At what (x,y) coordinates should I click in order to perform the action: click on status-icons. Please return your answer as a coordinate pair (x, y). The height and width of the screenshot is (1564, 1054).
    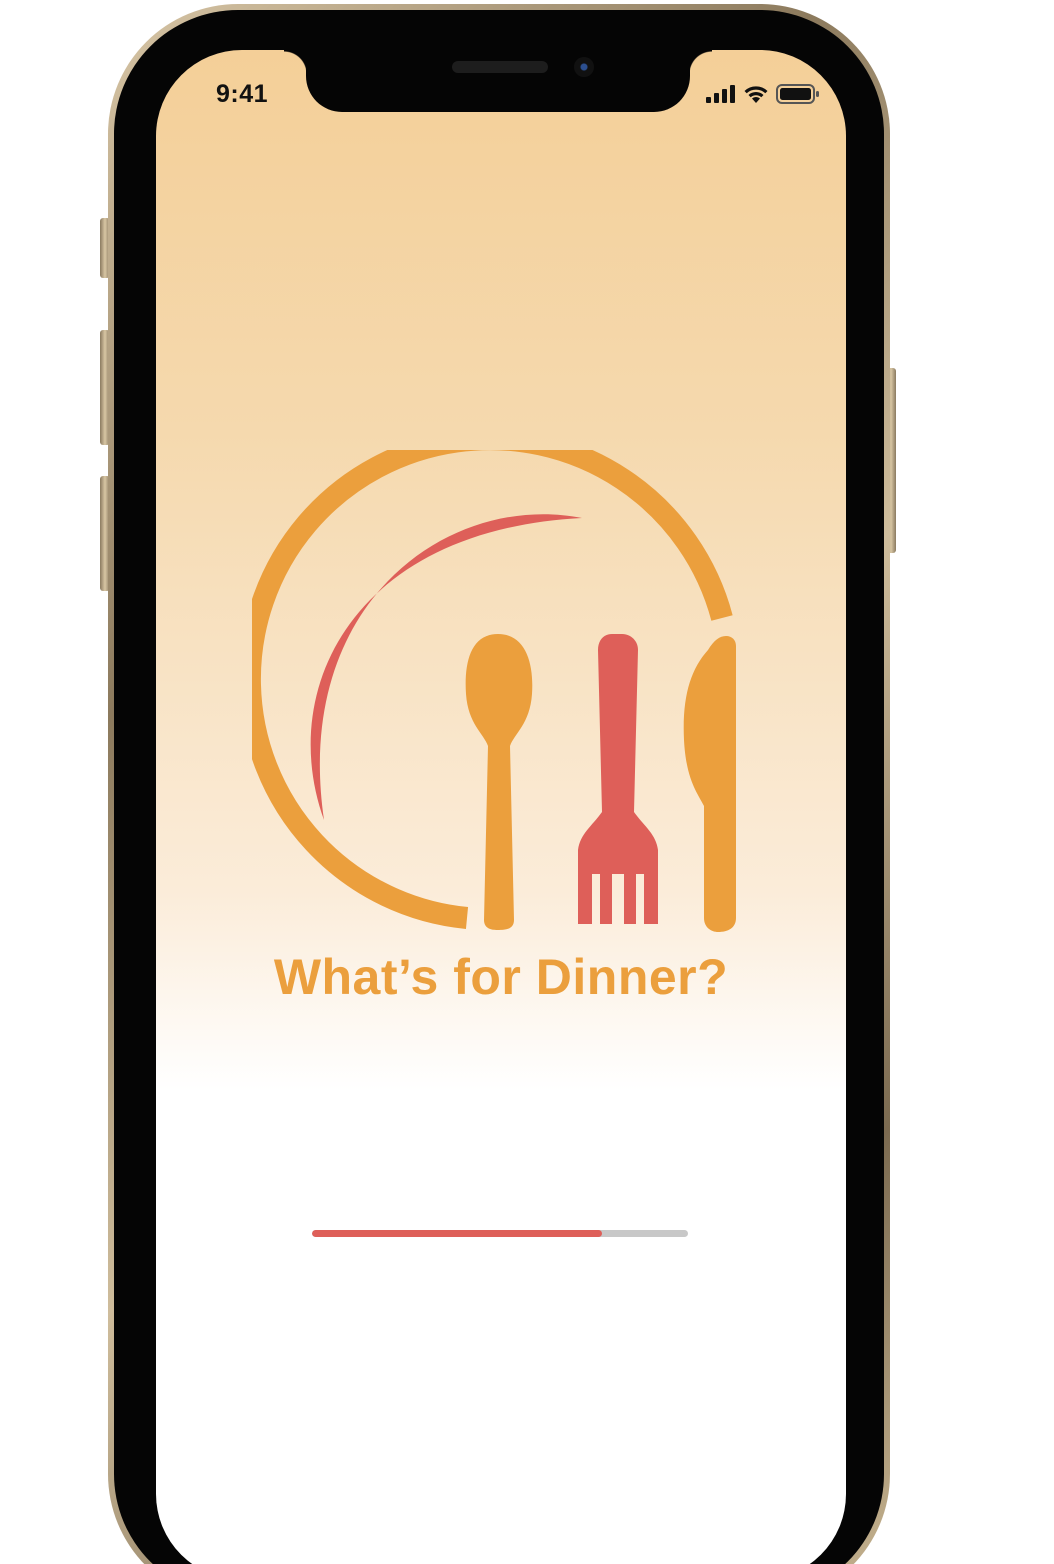
    Looking at the image, I should click on (763, 94).